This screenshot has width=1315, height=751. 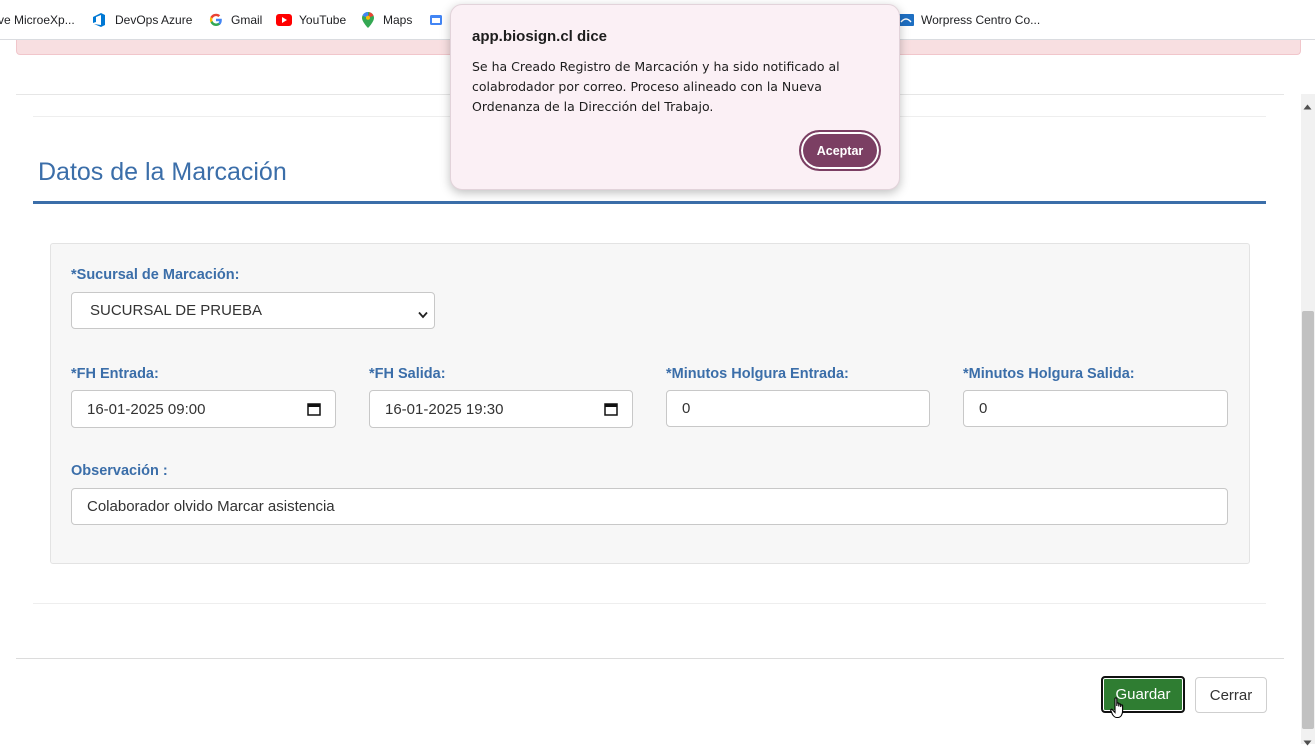 I want to click on scroll-down-arrow-icon, so click(x=1307, y=742).